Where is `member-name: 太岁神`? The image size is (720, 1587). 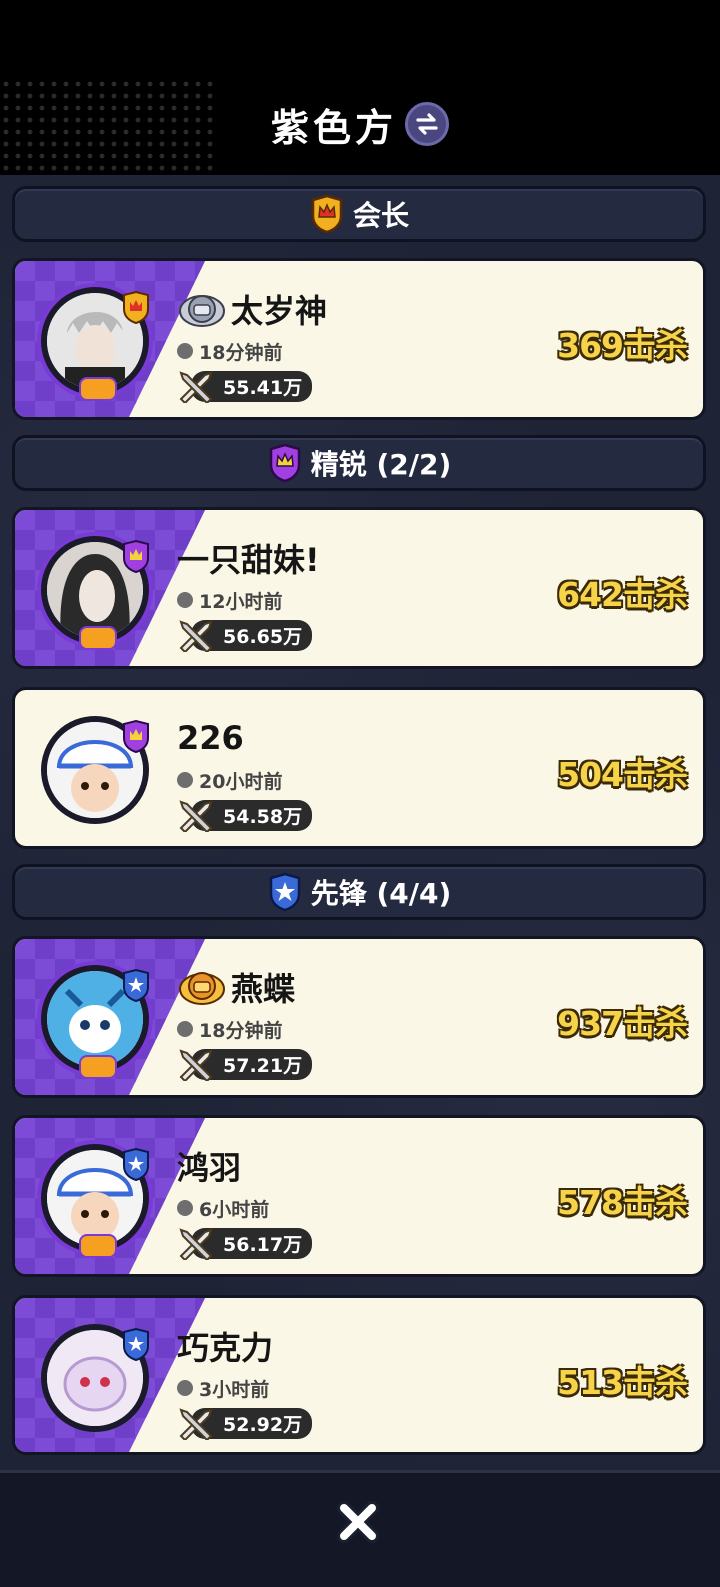
member-name: 太岁神 is located at coordinates (279, 311).